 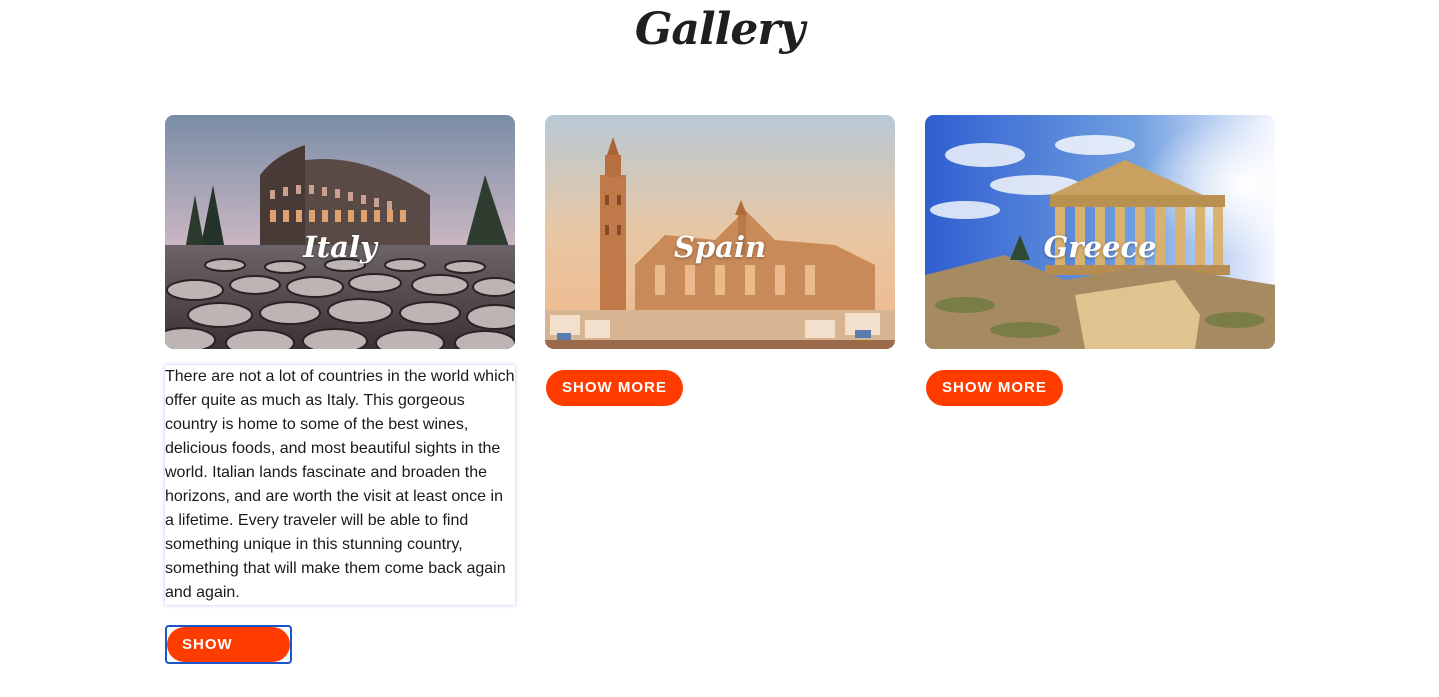 I want to click on card-image-greece: Greece, so click(x=1100, y=232).